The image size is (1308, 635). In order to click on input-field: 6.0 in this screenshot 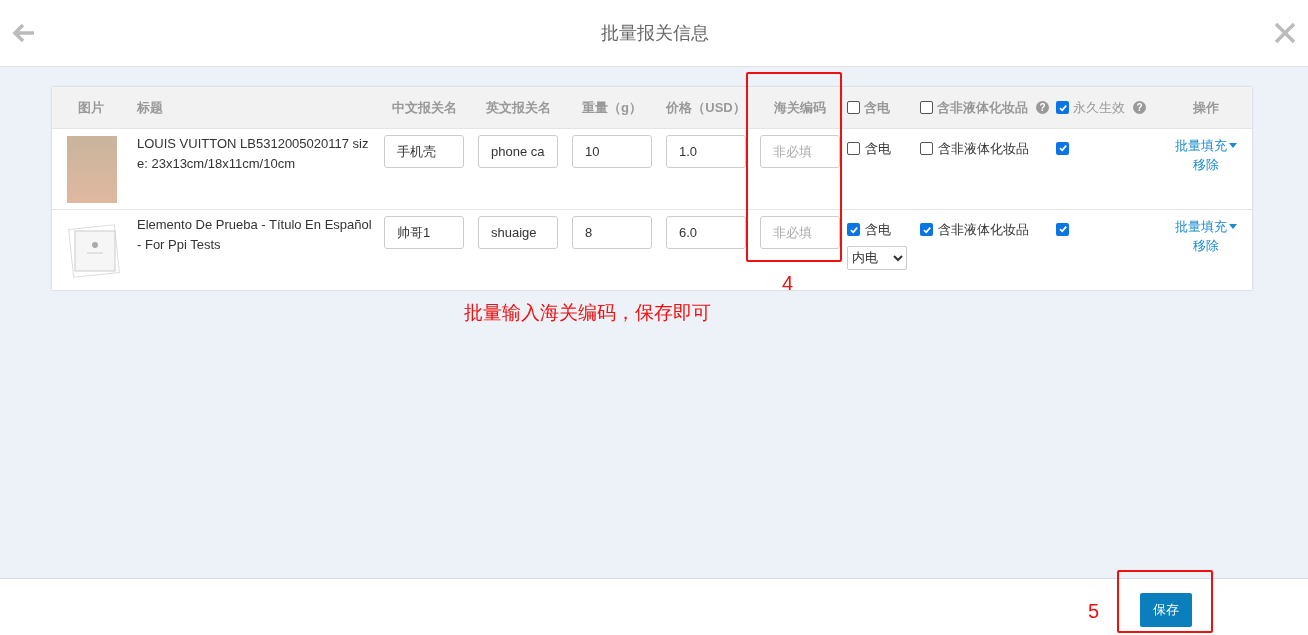, I will do `click(706, 232)`.